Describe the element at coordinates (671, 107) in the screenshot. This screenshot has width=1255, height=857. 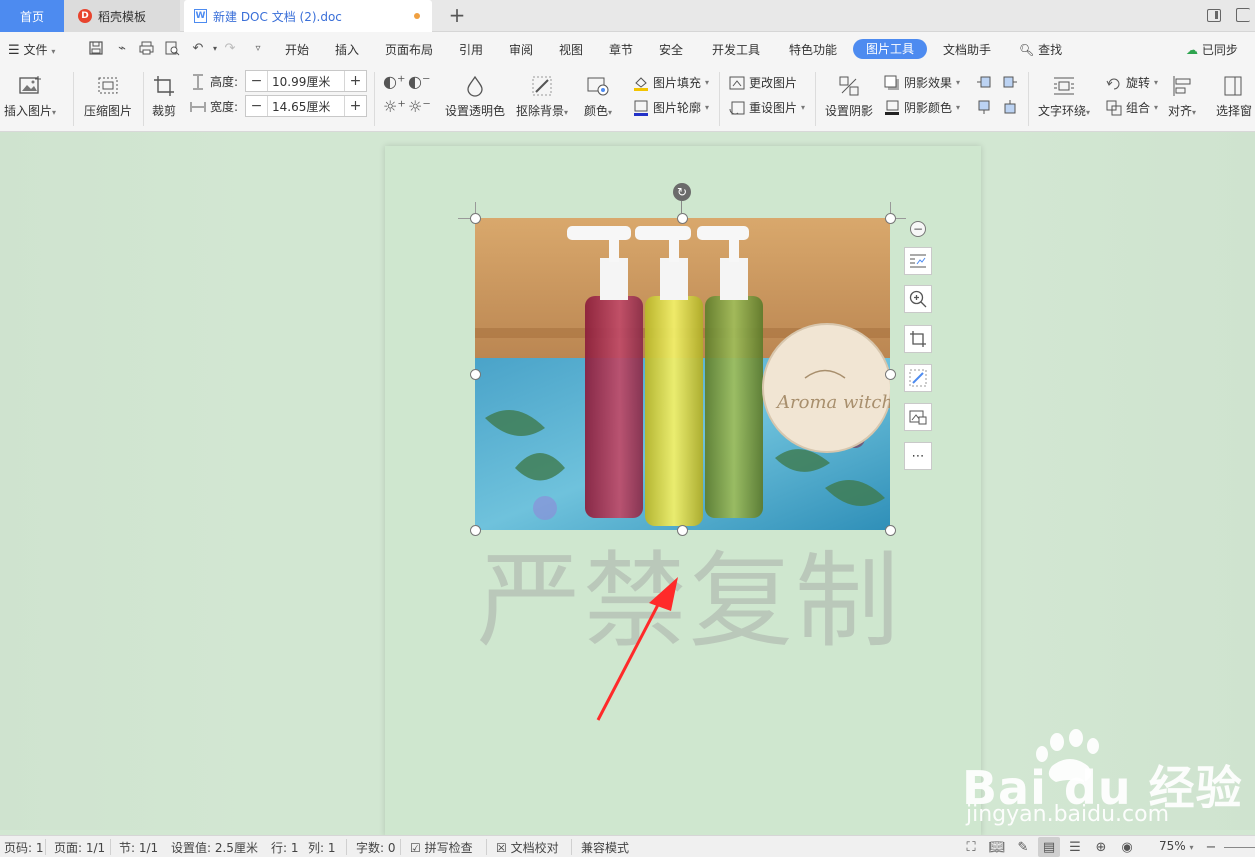
I see `picture-outline-button: 图片轮廓 ▾` at that location.